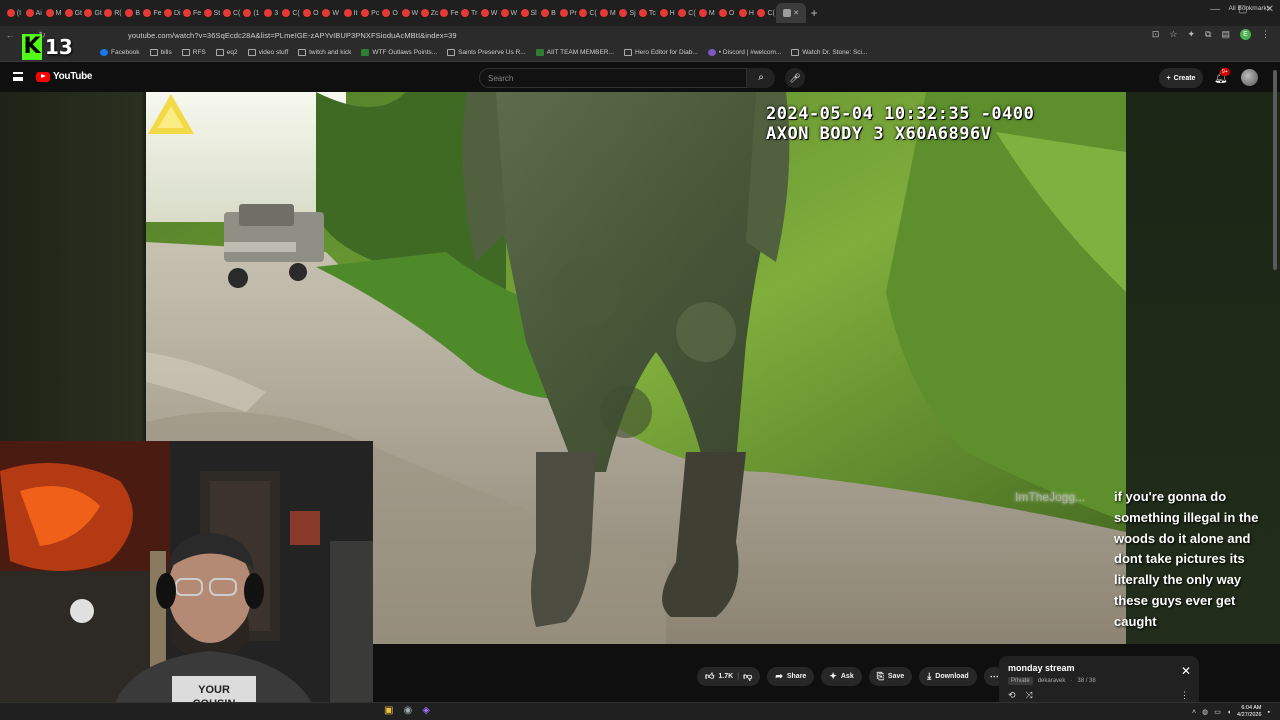 This screenshot has width=1280, height=720. What do you see at coordinates (193, 52) in the screenshot?
I see `bookmark-item: RFS` at bounding box center [193, 52].